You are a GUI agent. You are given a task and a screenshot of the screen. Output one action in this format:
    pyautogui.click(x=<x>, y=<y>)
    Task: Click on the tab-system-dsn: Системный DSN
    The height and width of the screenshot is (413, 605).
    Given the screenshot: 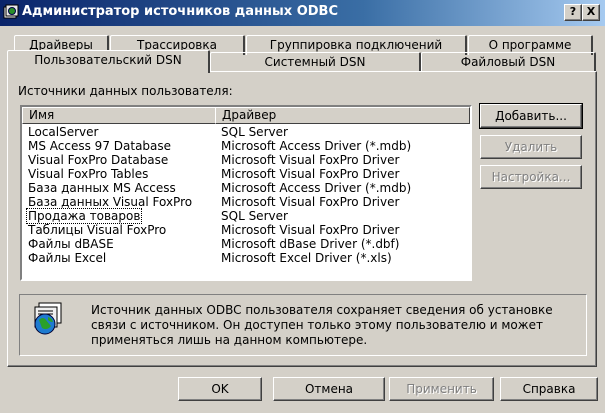 What is the action you would take?
    pyautogui.click(x=315, y=62)
    